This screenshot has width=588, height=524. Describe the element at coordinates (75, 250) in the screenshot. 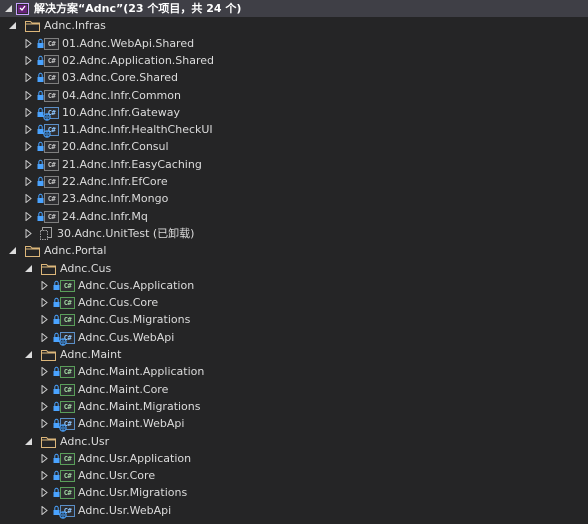

I see `folder-label: Adnc.Portal` at that location.